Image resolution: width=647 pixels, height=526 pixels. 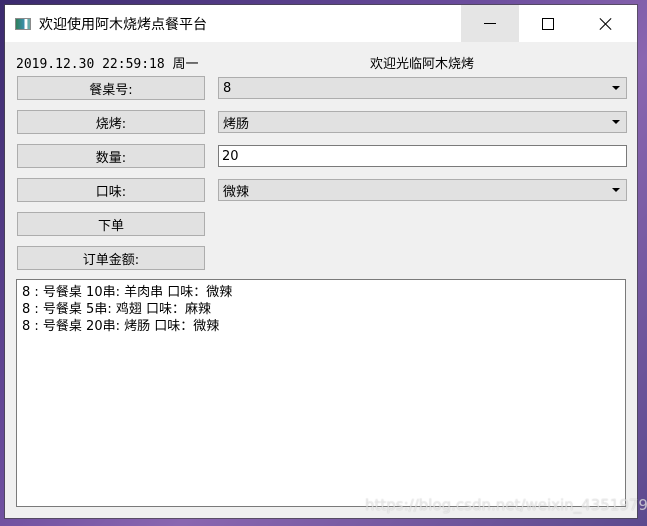 What do you see at coordinates (236, 192) in the screenshot?
I see `flavor-value: 微辣` at bounding box center [236, 192].